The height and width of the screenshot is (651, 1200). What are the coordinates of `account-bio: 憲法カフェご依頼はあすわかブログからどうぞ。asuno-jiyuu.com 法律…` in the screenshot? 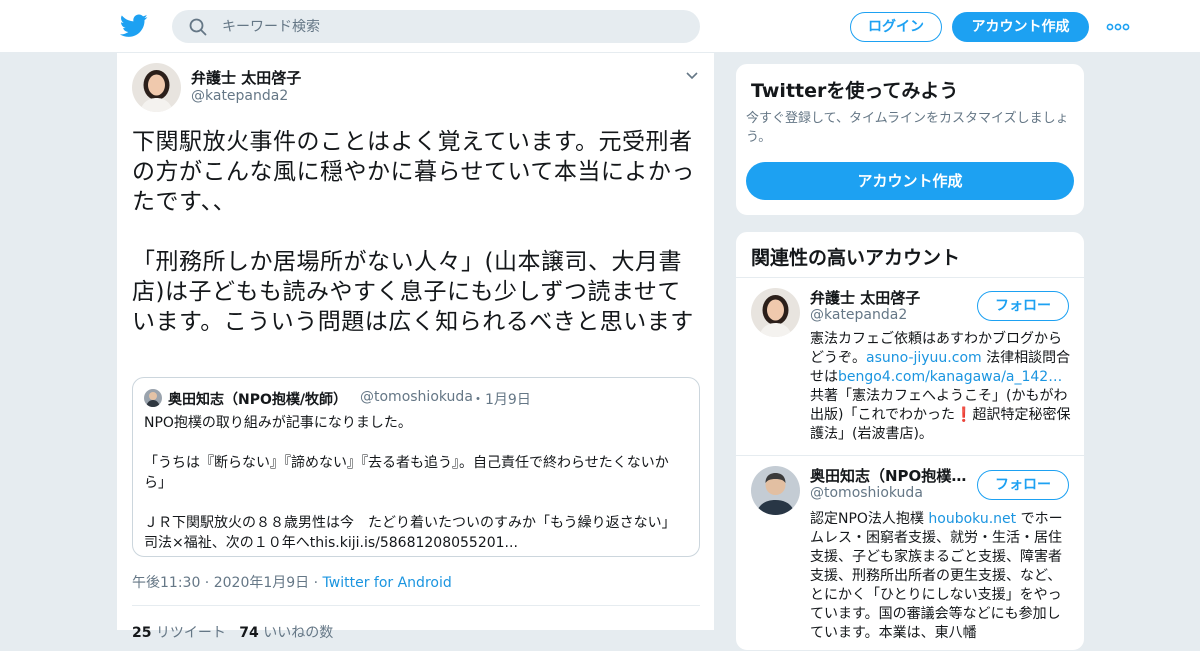 It's located at (941, 387).